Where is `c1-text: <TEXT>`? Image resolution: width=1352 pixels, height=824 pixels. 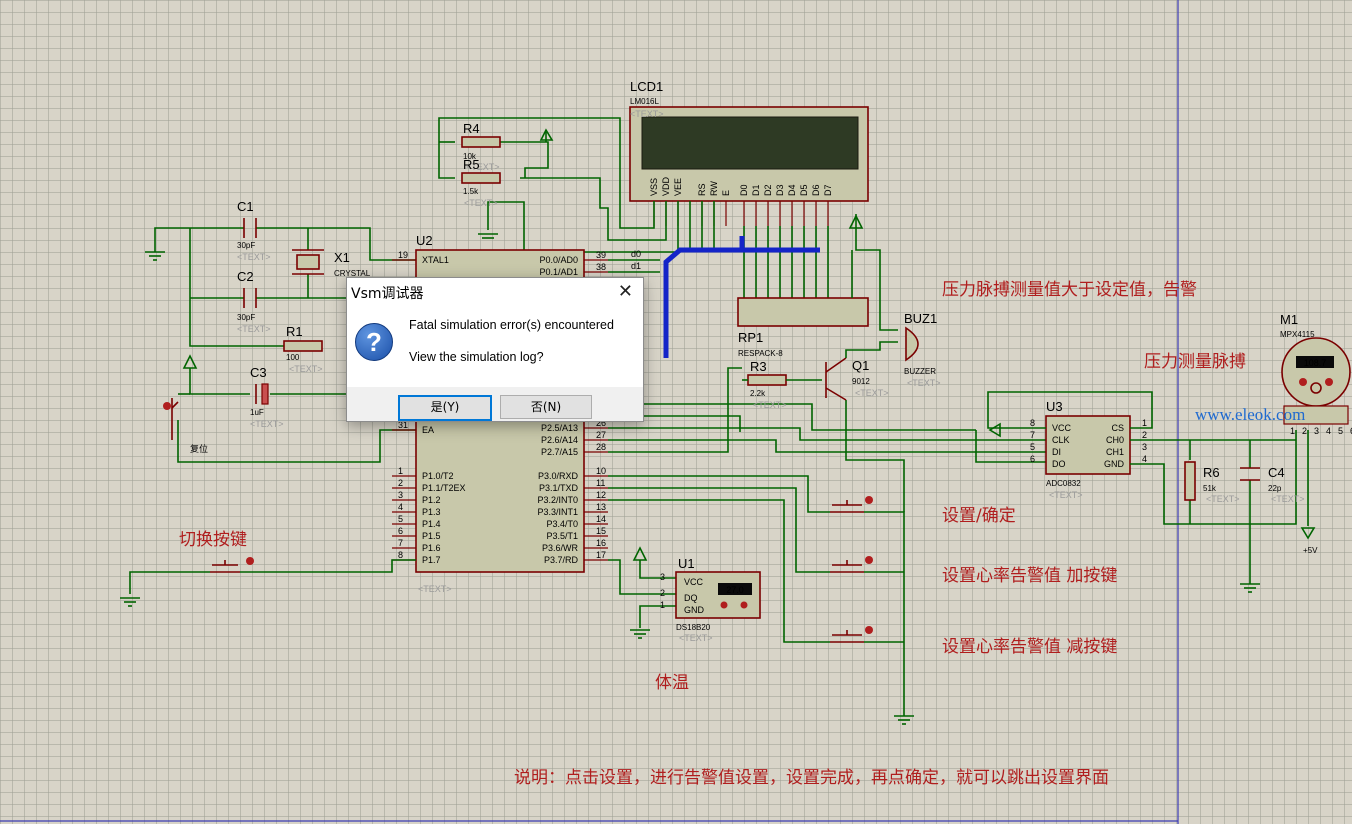
c1-text: <TEXT> is located at coordinates (254, 257).